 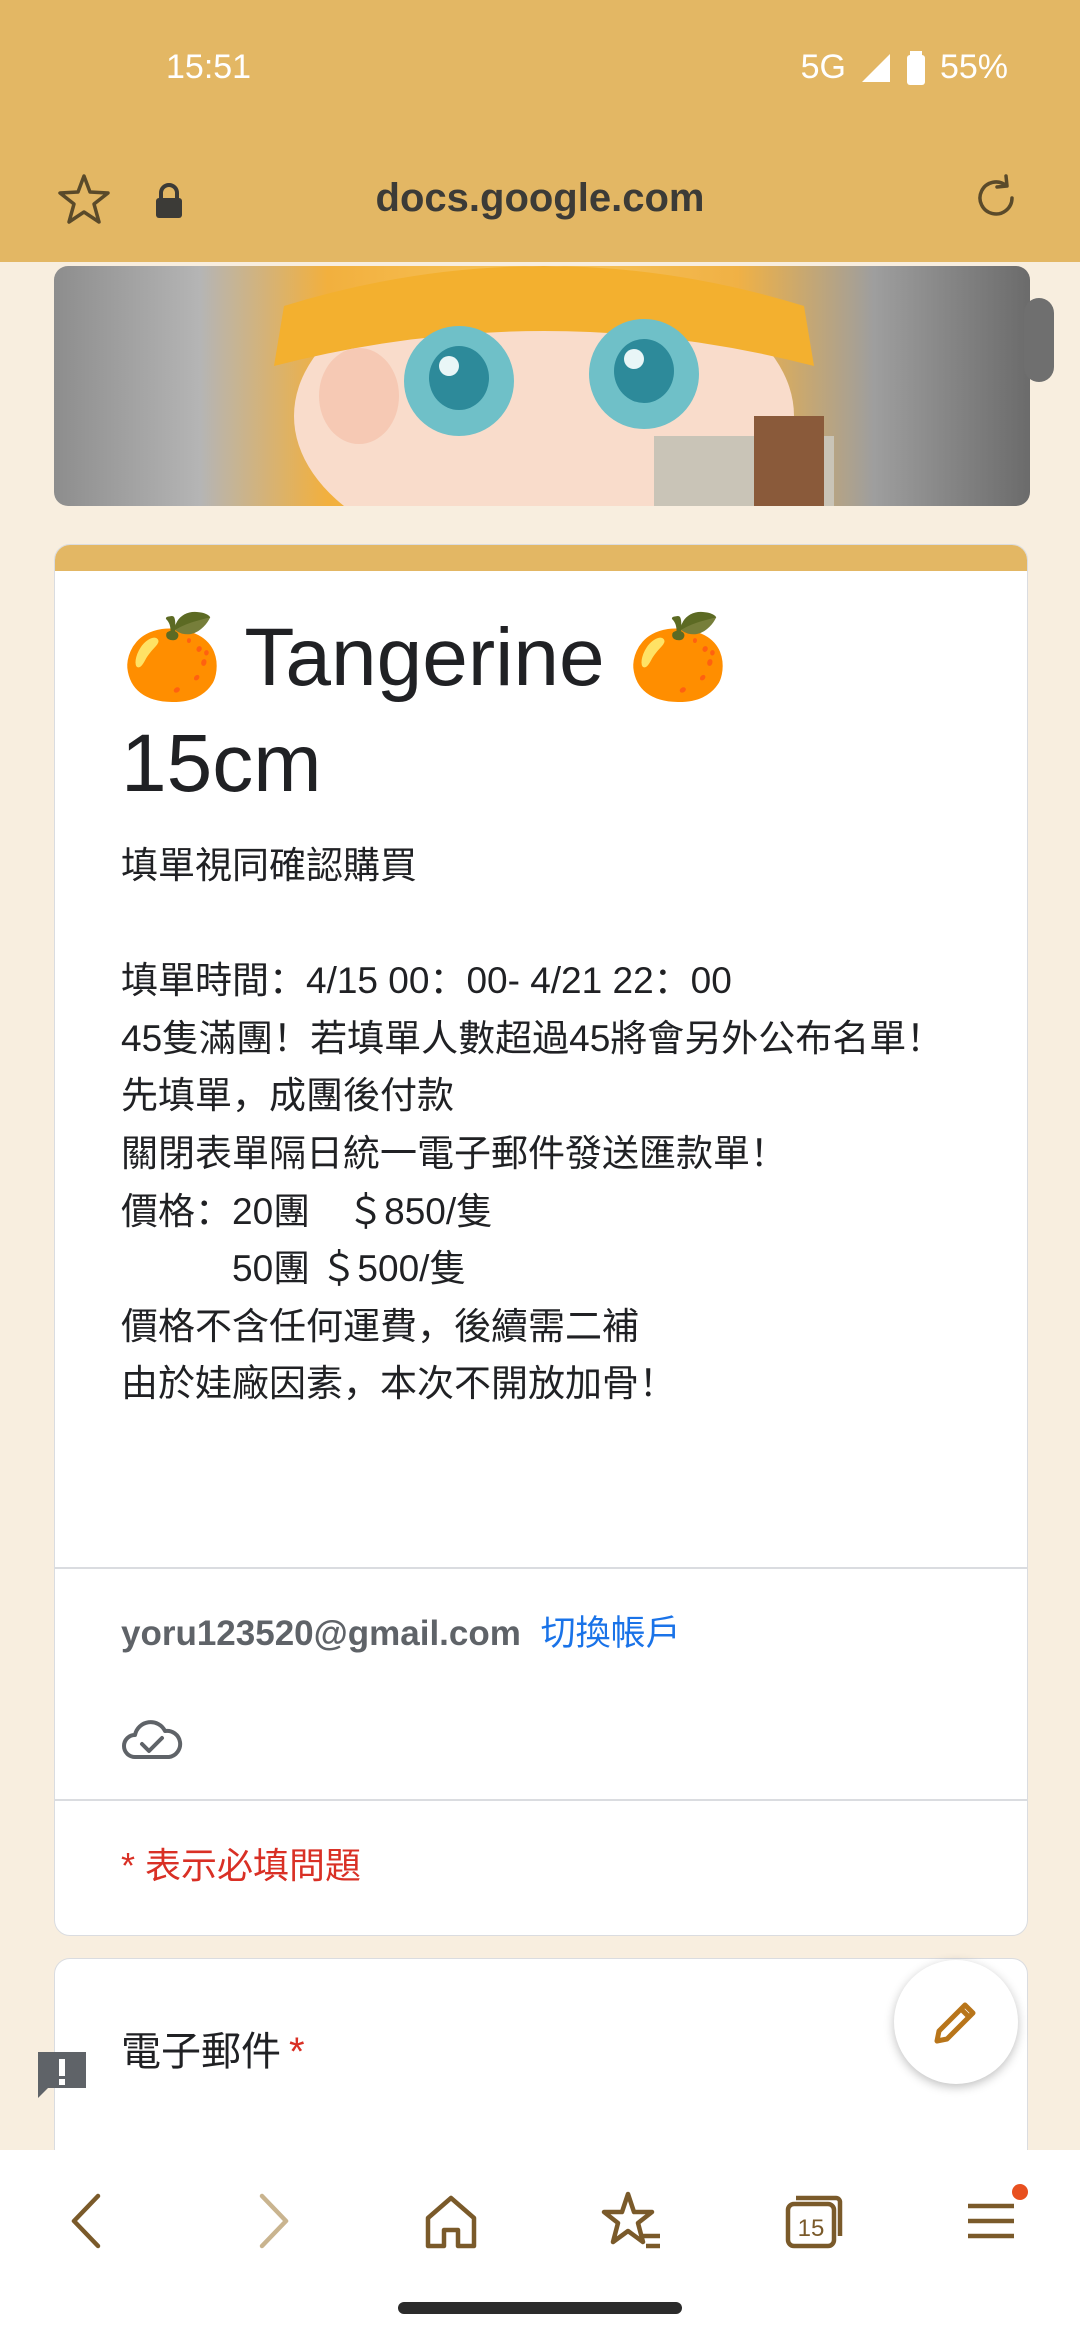 I want to click on bookmarks-icon, so click(x=631, y=2221).